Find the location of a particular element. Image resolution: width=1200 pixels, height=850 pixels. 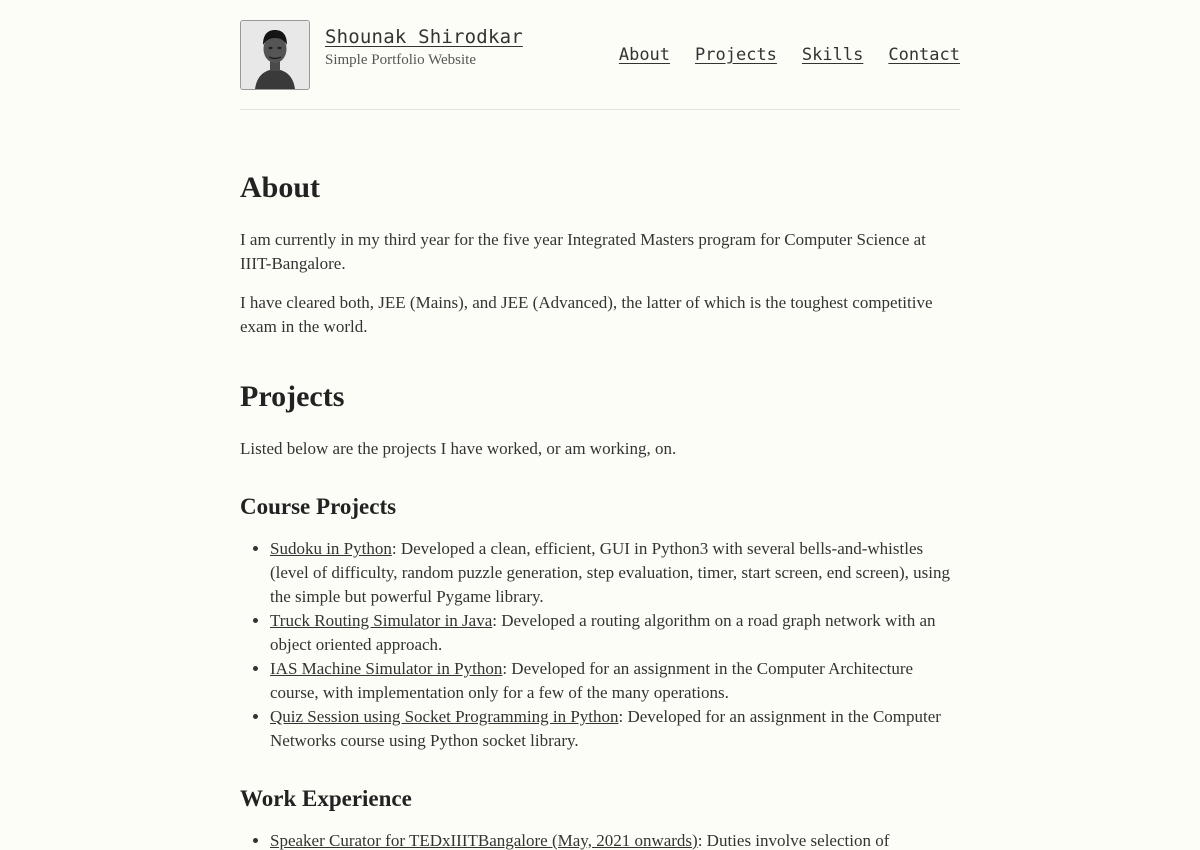

site-title-link: Shounak Shirodkar is located at coordinates (424, 37).